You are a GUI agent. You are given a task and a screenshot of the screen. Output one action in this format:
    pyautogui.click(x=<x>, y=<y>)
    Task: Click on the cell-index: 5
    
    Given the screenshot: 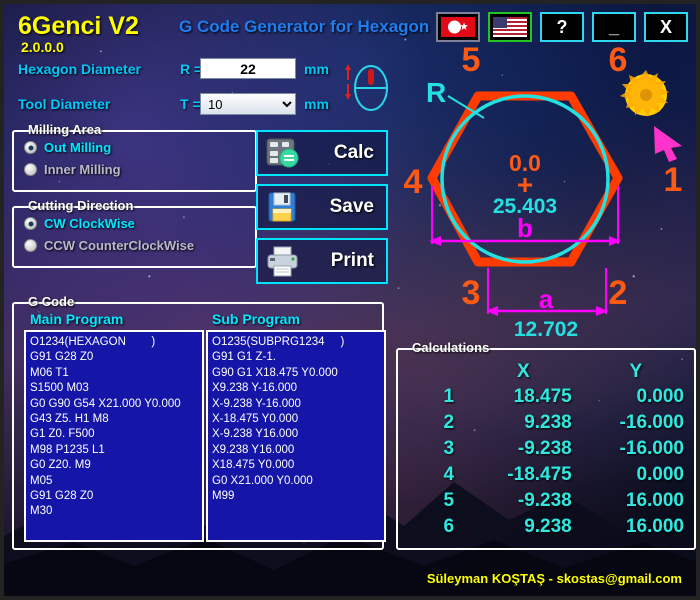 What is the action you would take?
    pyautogui.click(x=449, y=500)
    